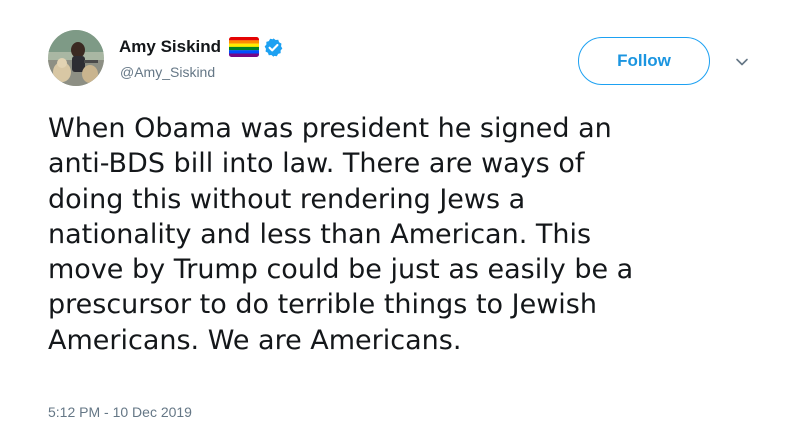  Describe the element at coordinates (120, 412) in the screenshot. I see `tweet-timestamp: 5:12 PM - 10 Dec 2019` at that location.